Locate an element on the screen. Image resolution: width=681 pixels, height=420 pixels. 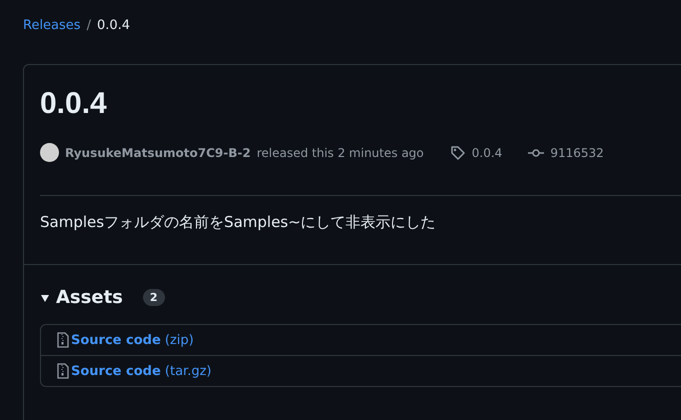
release-info: released this 2 minutes ago is located at coordinates (340, 153).